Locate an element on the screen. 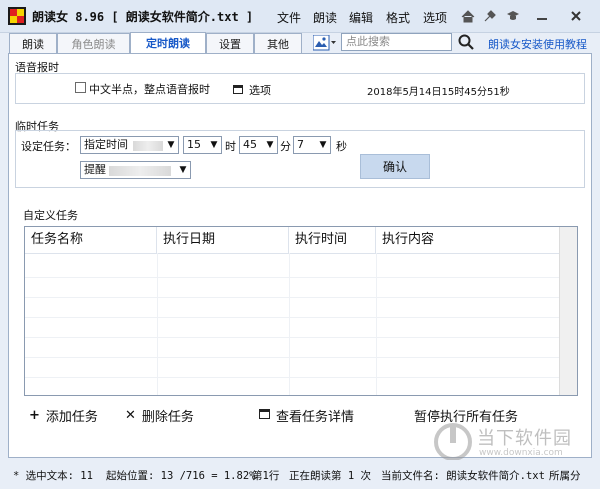 The image size is (600, 489). second-select: 7 ▼ is located at coordinates (312, 145).